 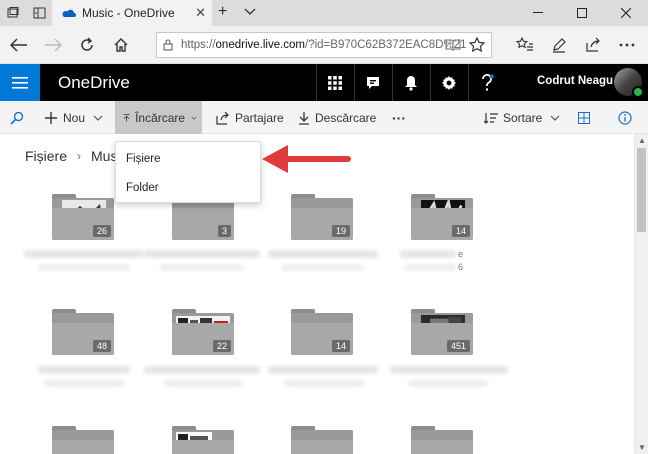 I want to click on new-tab-button: +, so click(x=222, y=12).